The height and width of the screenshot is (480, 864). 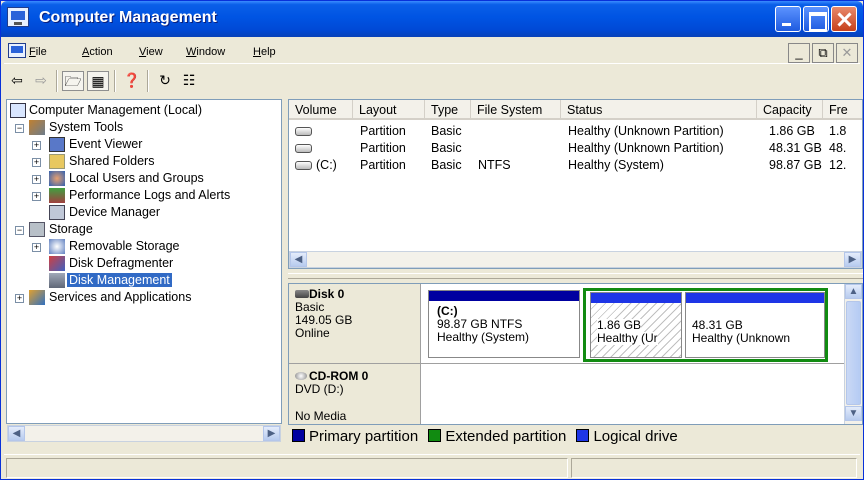 What do you see at coordinates (755, 298) in the screenshot?
I see `logical-drive-bar` at bounding box center [755, 298].